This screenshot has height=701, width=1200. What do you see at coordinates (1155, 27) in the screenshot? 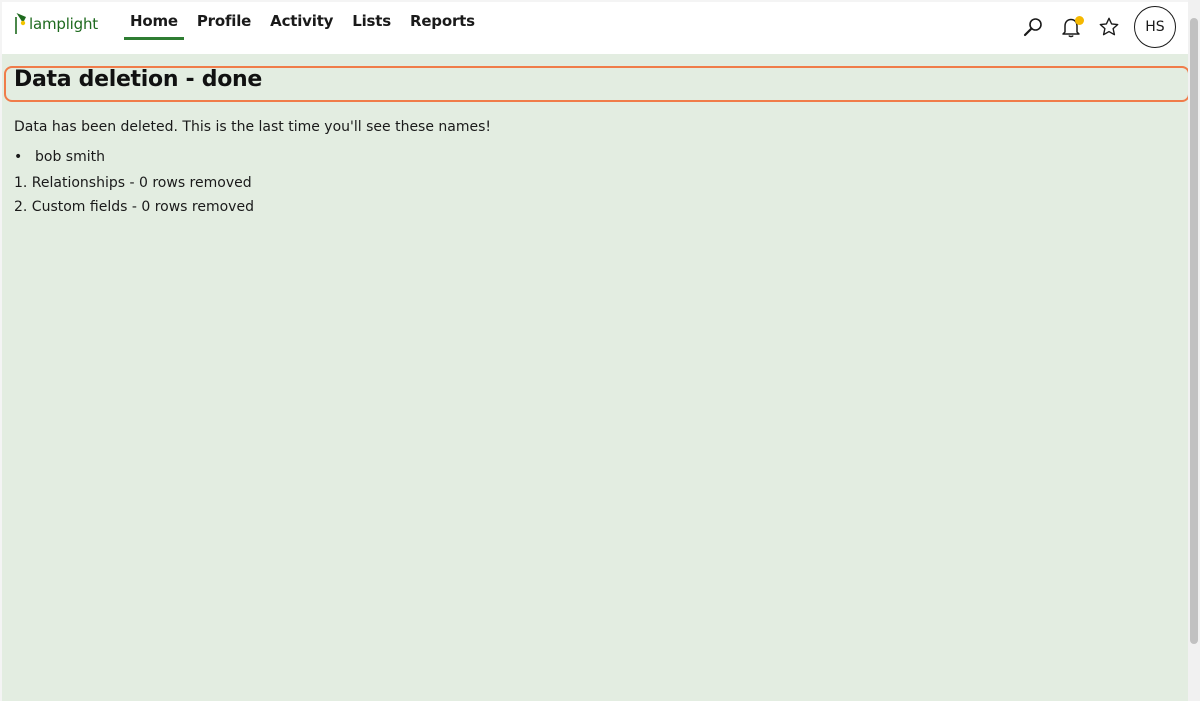
I see `user-avatar: HS` at bounding box center [1155, 27].